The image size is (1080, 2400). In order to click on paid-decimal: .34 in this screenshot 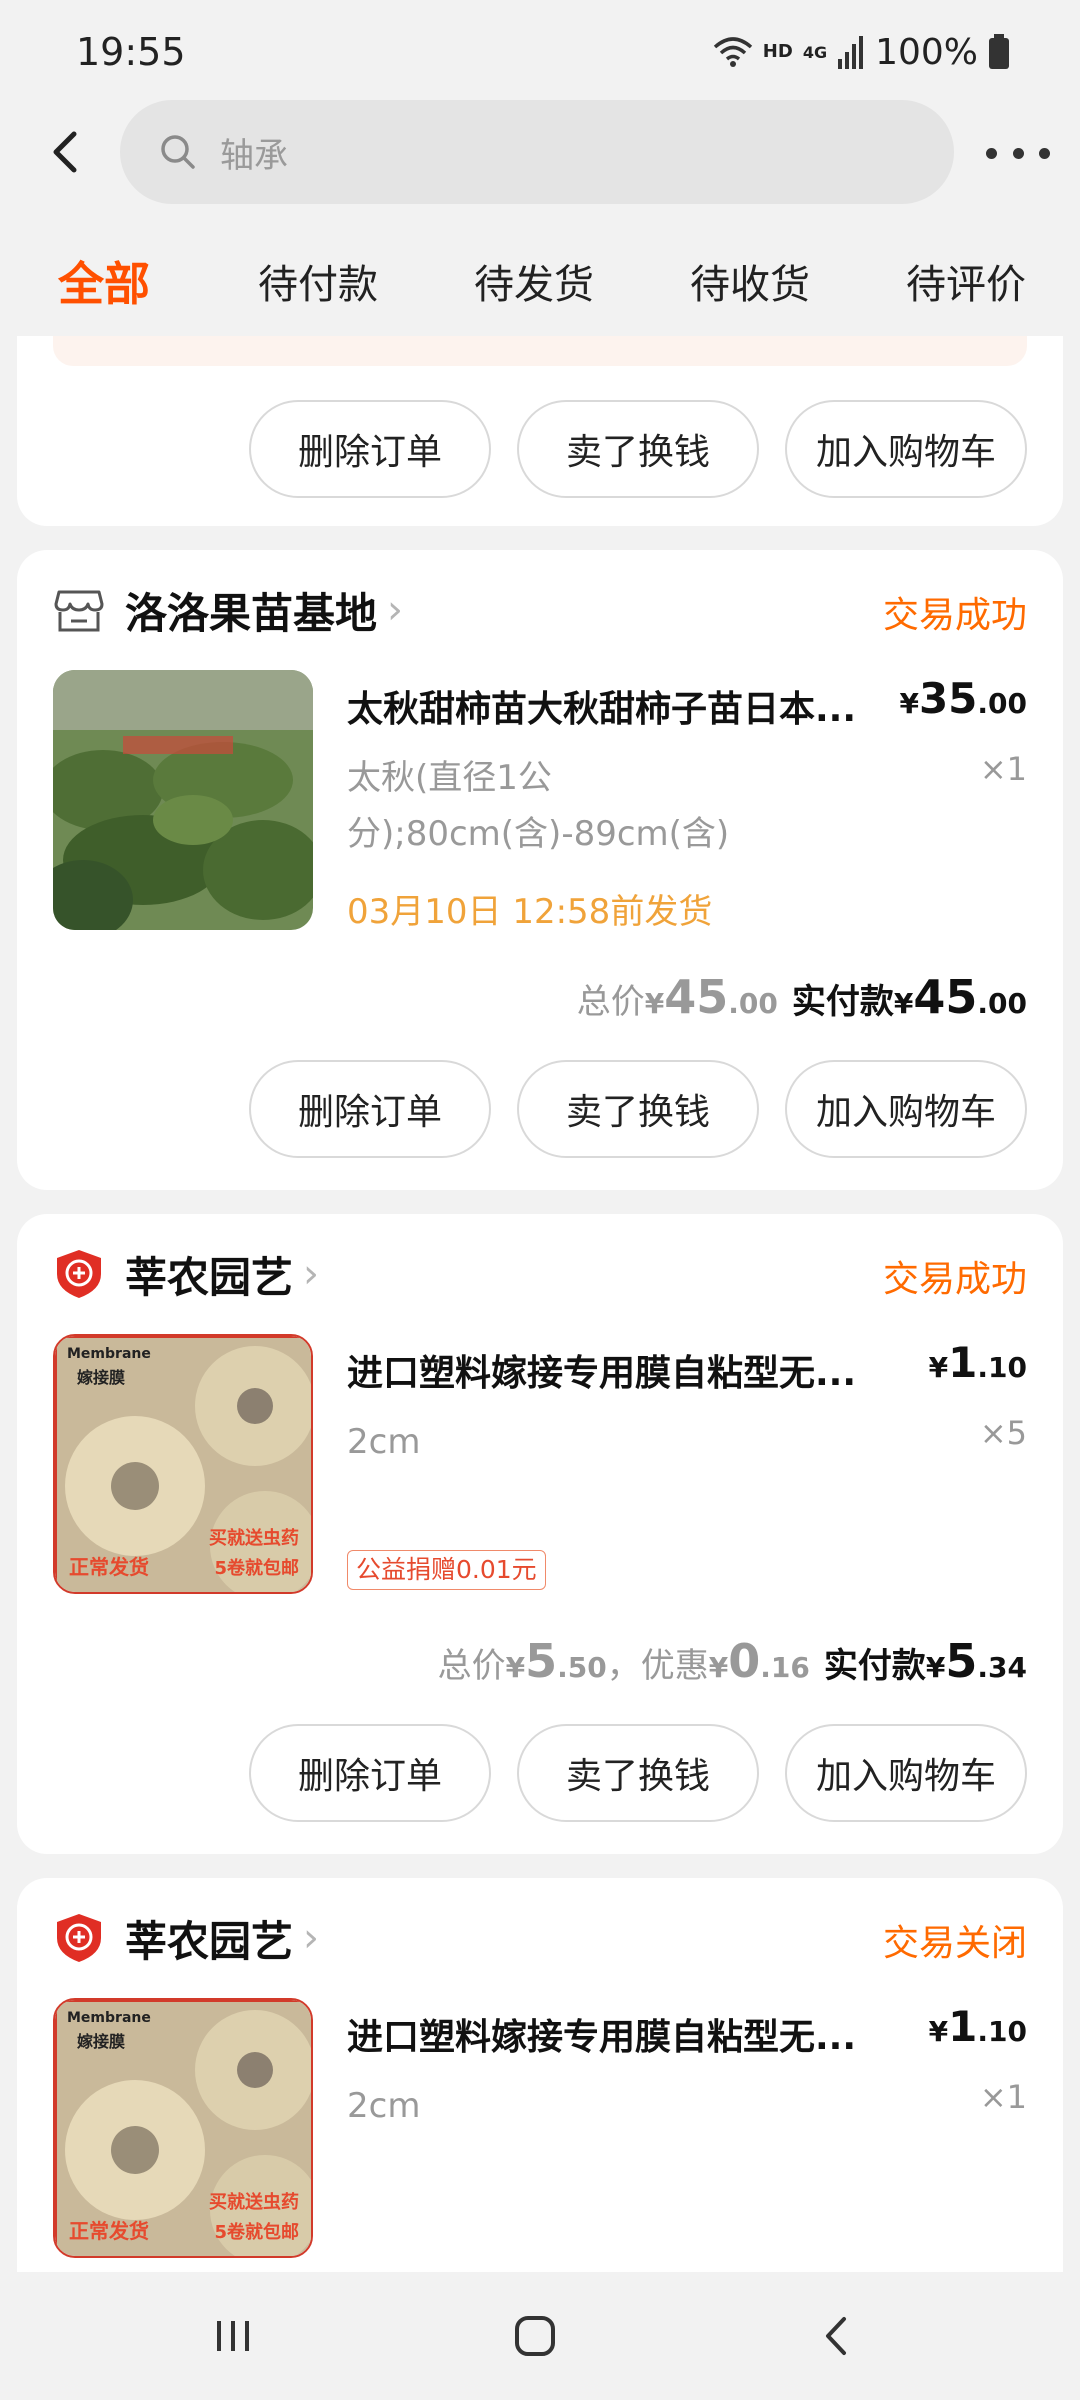, I will do `click(1002, 1667)`.